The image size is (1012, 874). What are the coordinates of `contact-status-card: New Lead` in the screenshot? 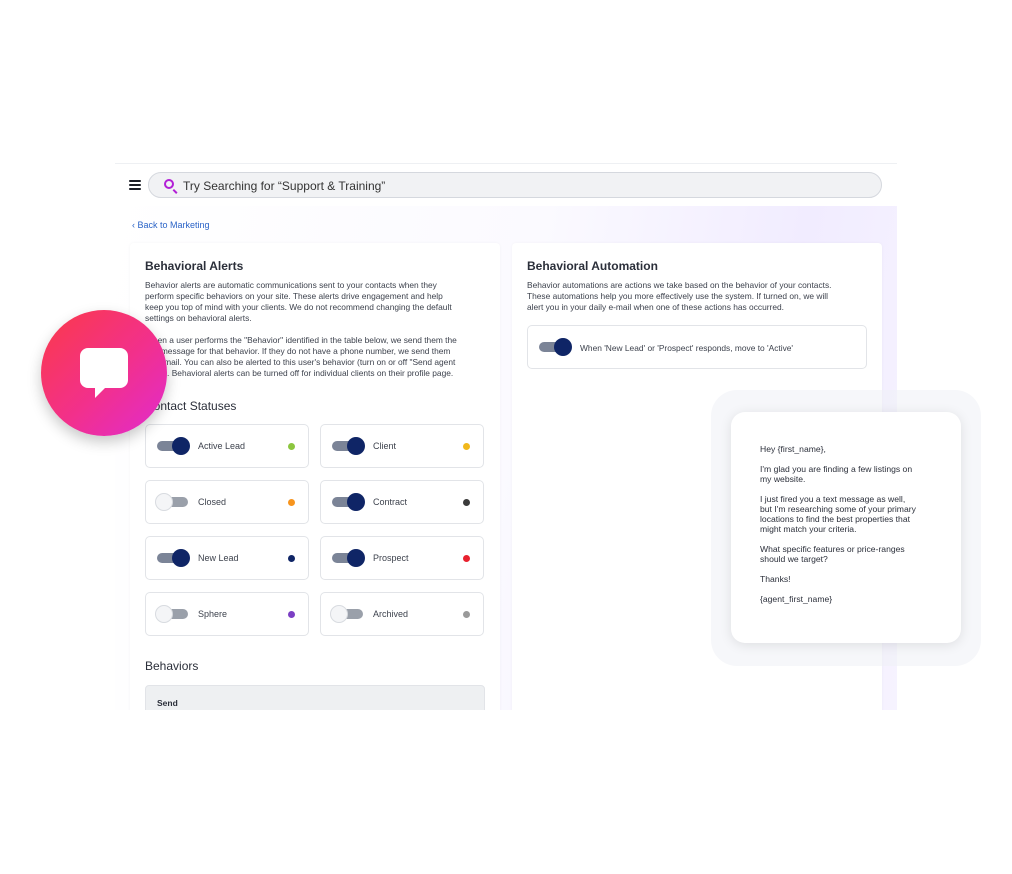 It's located at (227, 558).